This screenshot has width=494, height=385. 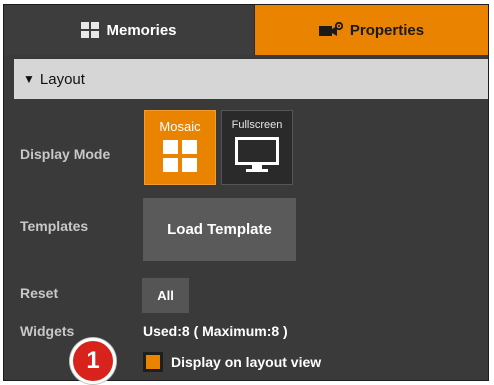 What do you see at coordinates (180, 158) in the screenshot?
I see `mosaic-icon` at bounding box center [180, 158].